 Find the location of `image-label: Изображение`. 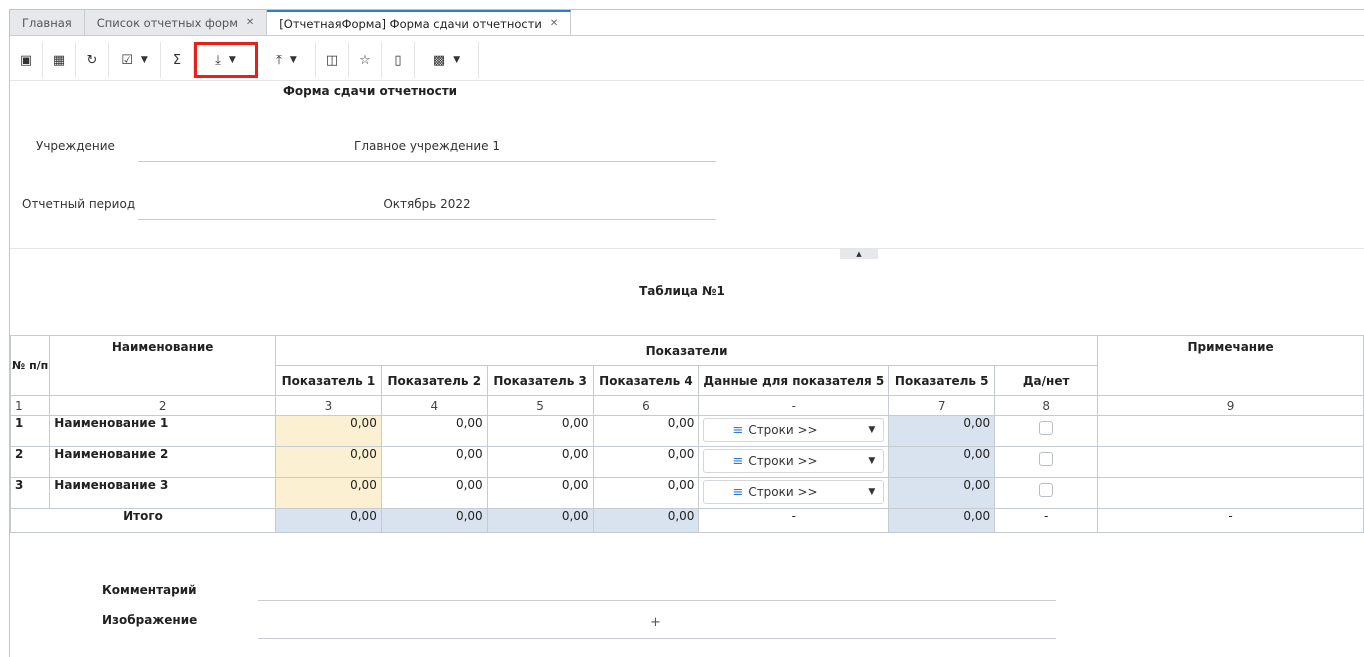

image-label: Изображение is located at coordinates (150, 620).